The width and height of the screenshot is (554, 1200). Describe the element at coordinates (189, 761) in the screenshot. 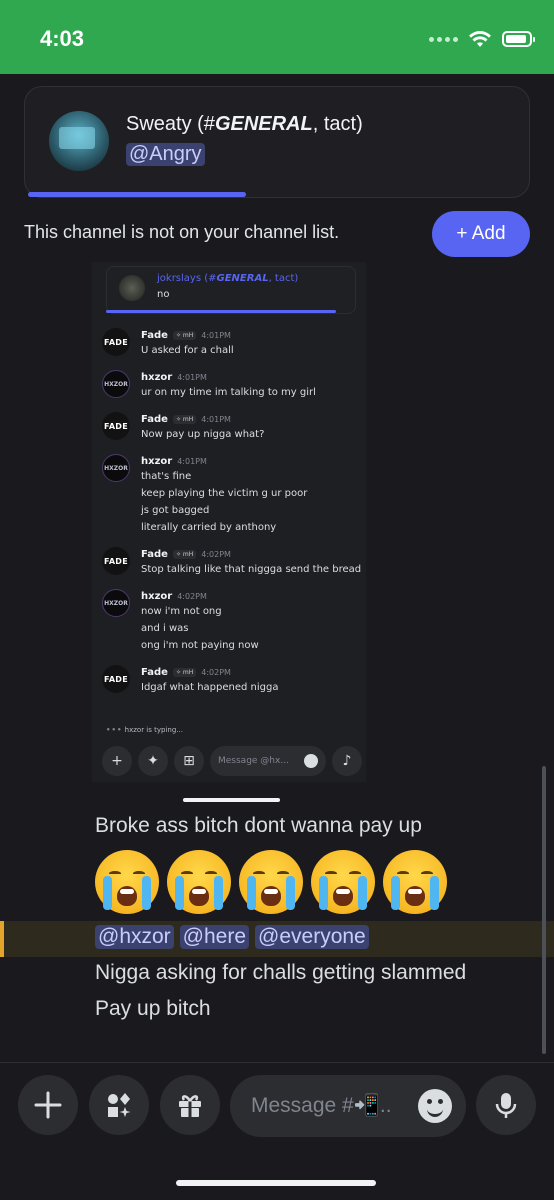

I see `embedded-gift-icon: ⊞` at that location.